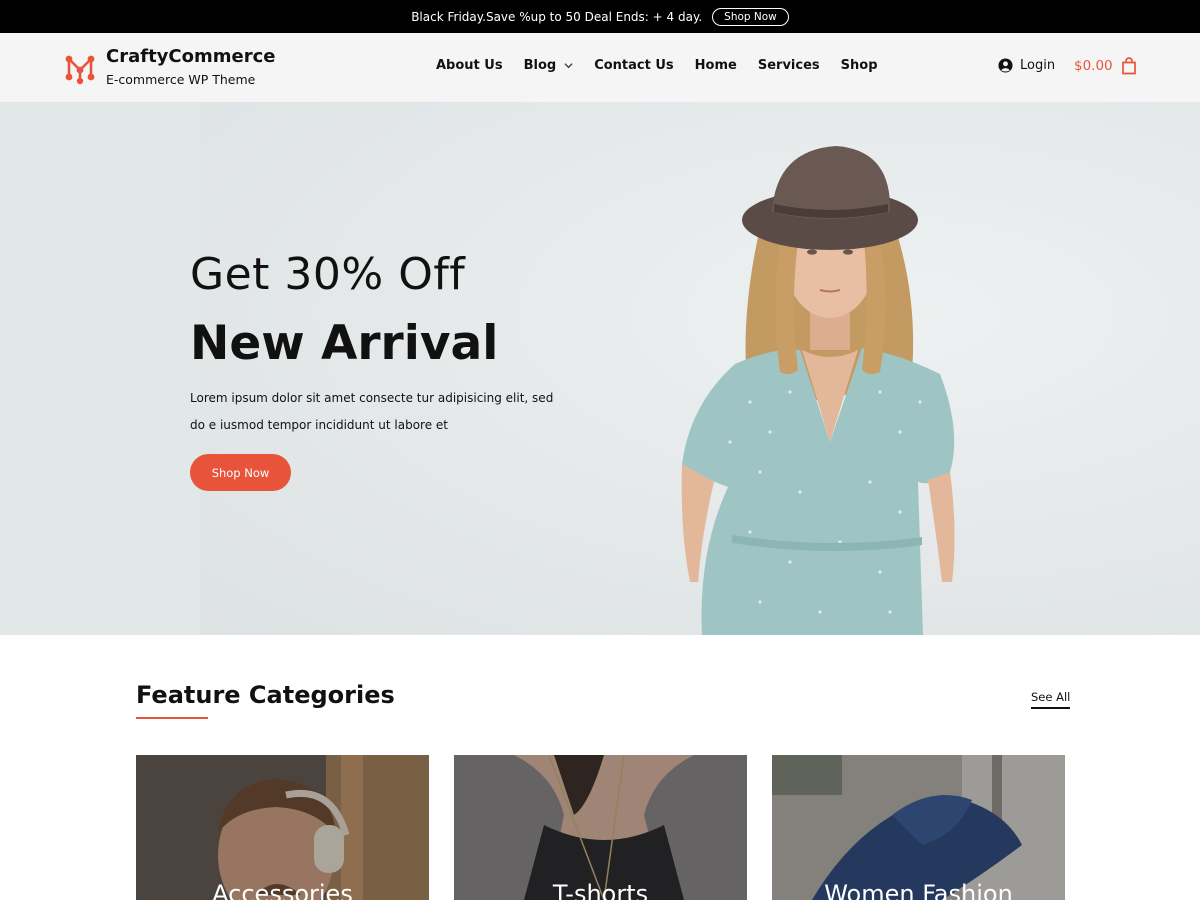 The height and width of the screenshot is (900, 1200). I want to click on nav-item-home: Home, so click(716, 65).